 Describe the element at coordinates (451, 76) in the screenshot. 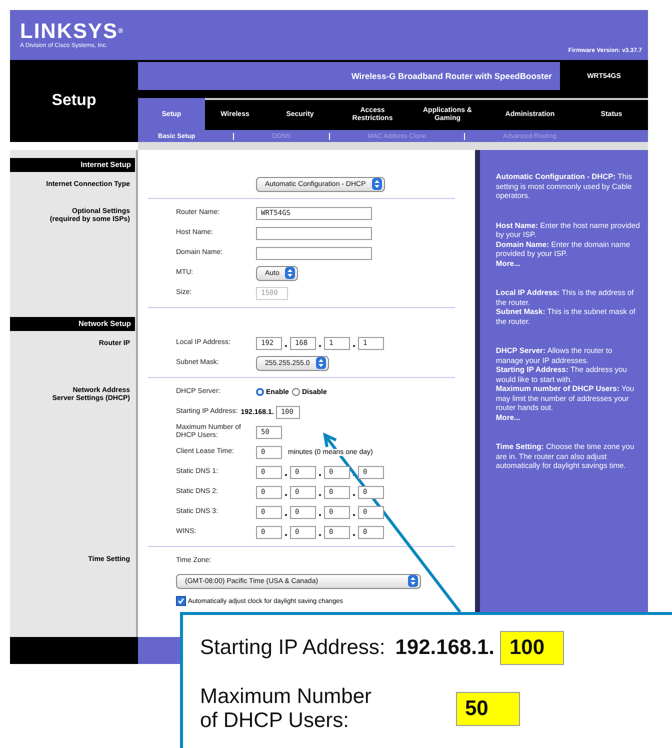

I see `product-title: Wireless-G Broadband Router with SpeedBooster` at that location.